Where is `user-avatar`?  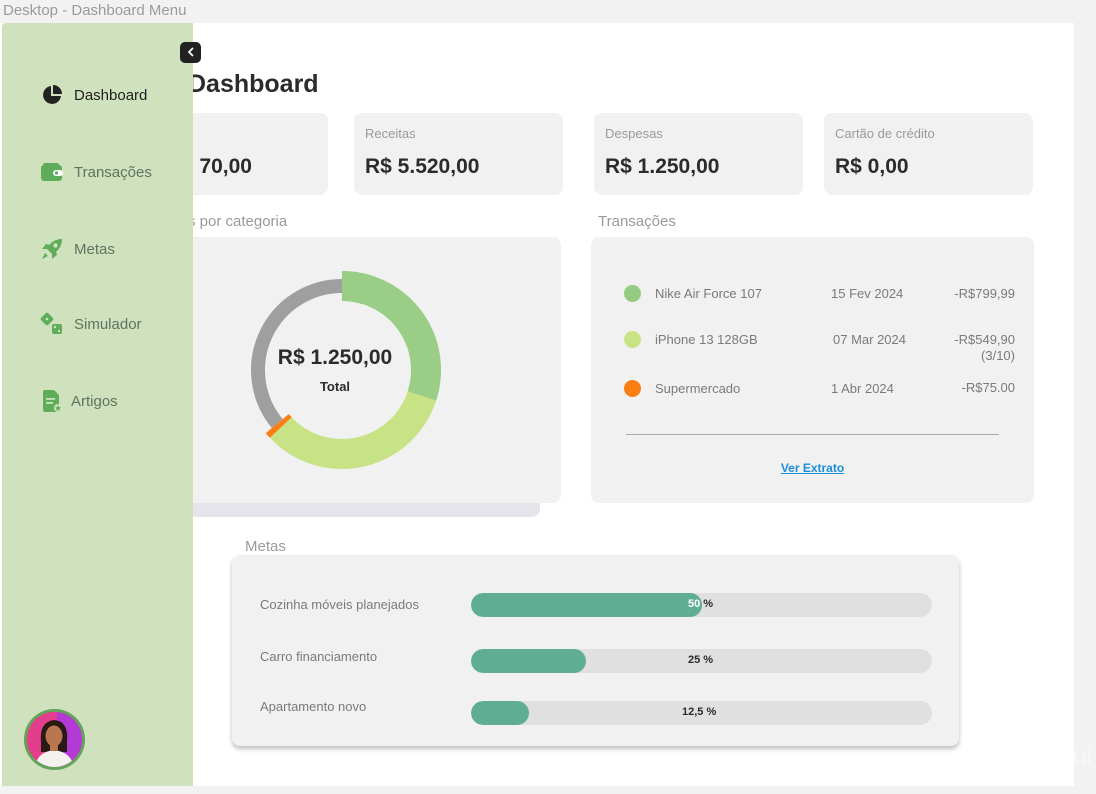 user-avatar is located at coordinates (54, 739).